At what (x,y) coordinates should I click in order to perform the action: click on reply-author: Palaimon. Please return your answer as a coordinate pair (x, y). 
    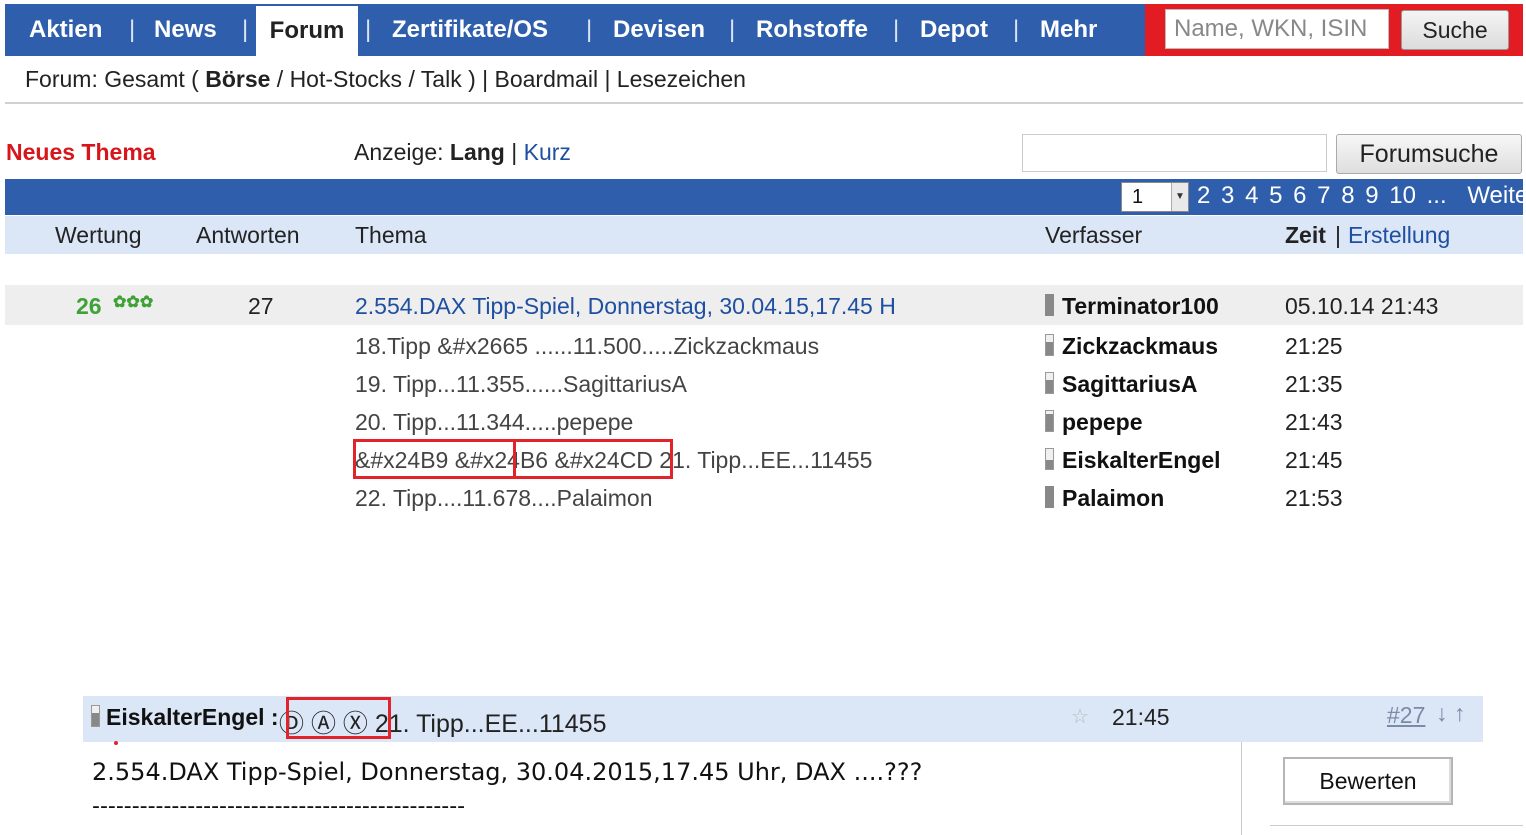
    Looking at the image, I should click on (1104, 498).